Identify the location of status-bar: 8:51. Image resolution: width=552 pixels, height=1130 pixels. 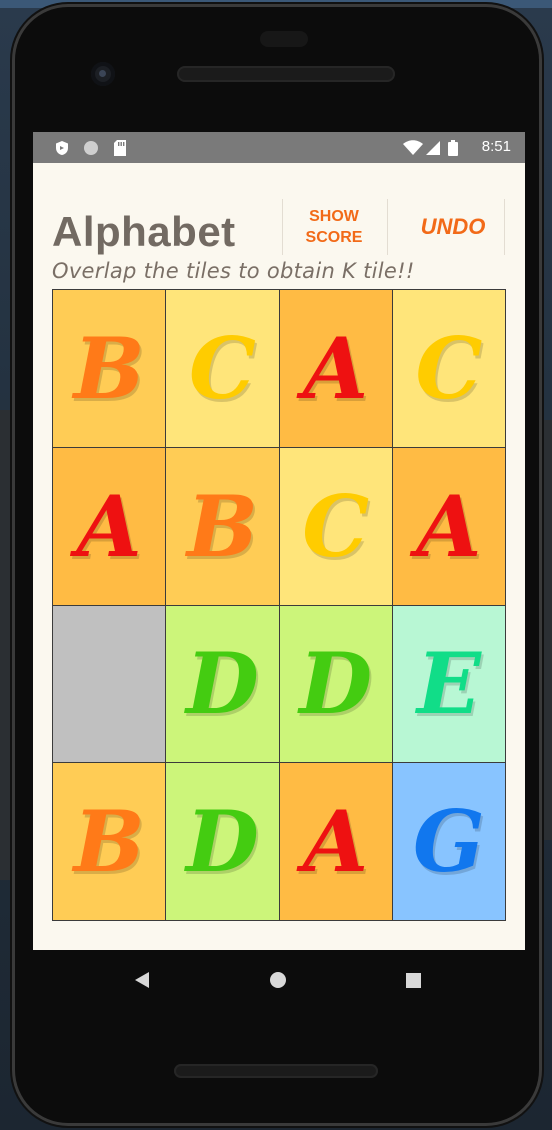
(279, 147).